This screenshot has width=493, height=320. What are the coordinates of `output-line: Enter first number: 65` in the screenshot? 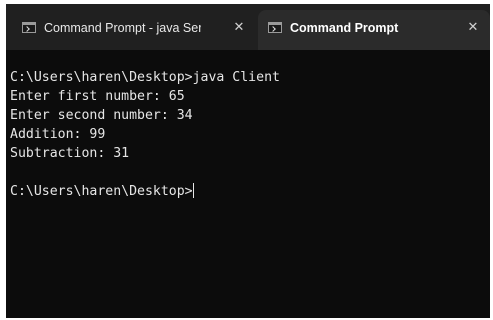 It's located at (97, 96).